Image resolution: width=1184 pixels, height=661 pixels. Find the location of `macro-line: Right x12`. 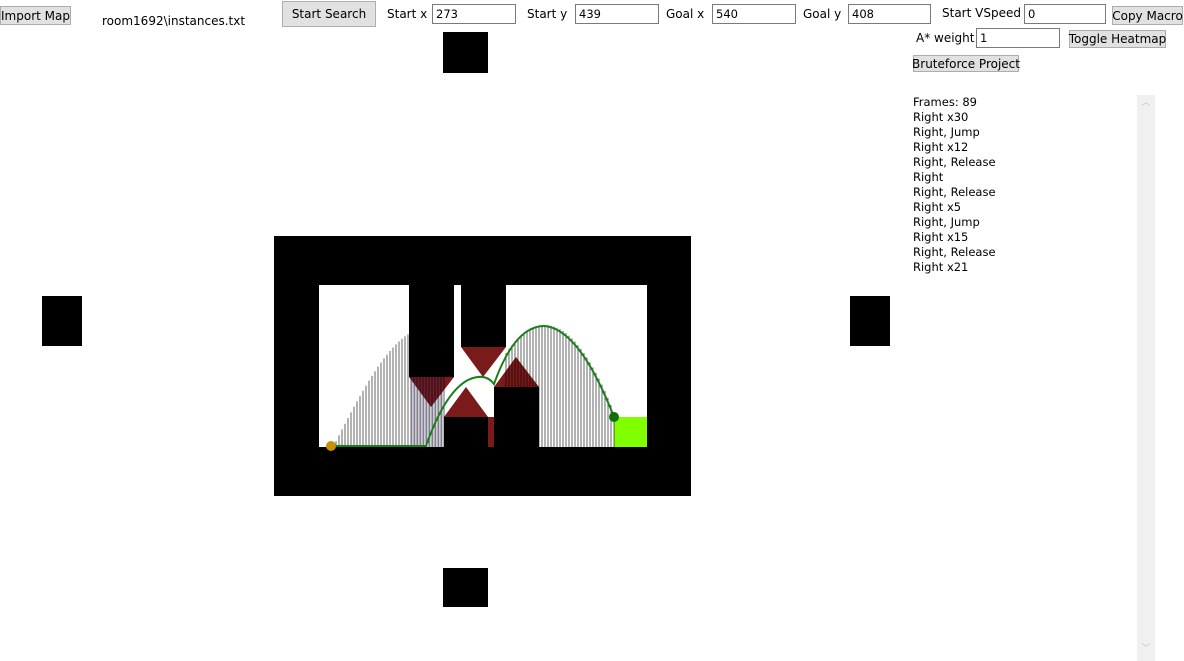

macro-line: Right x12 is located at coordinates (941, 147).